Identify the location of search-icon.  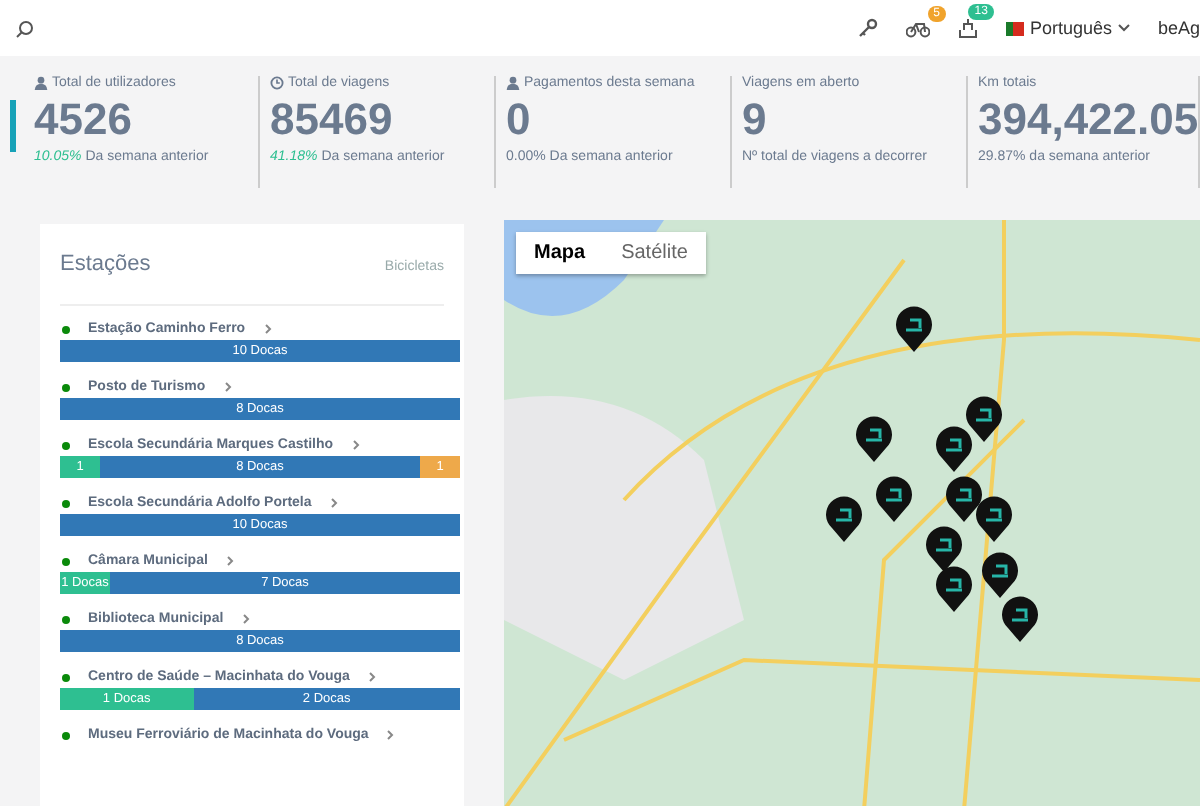
(25, 28).